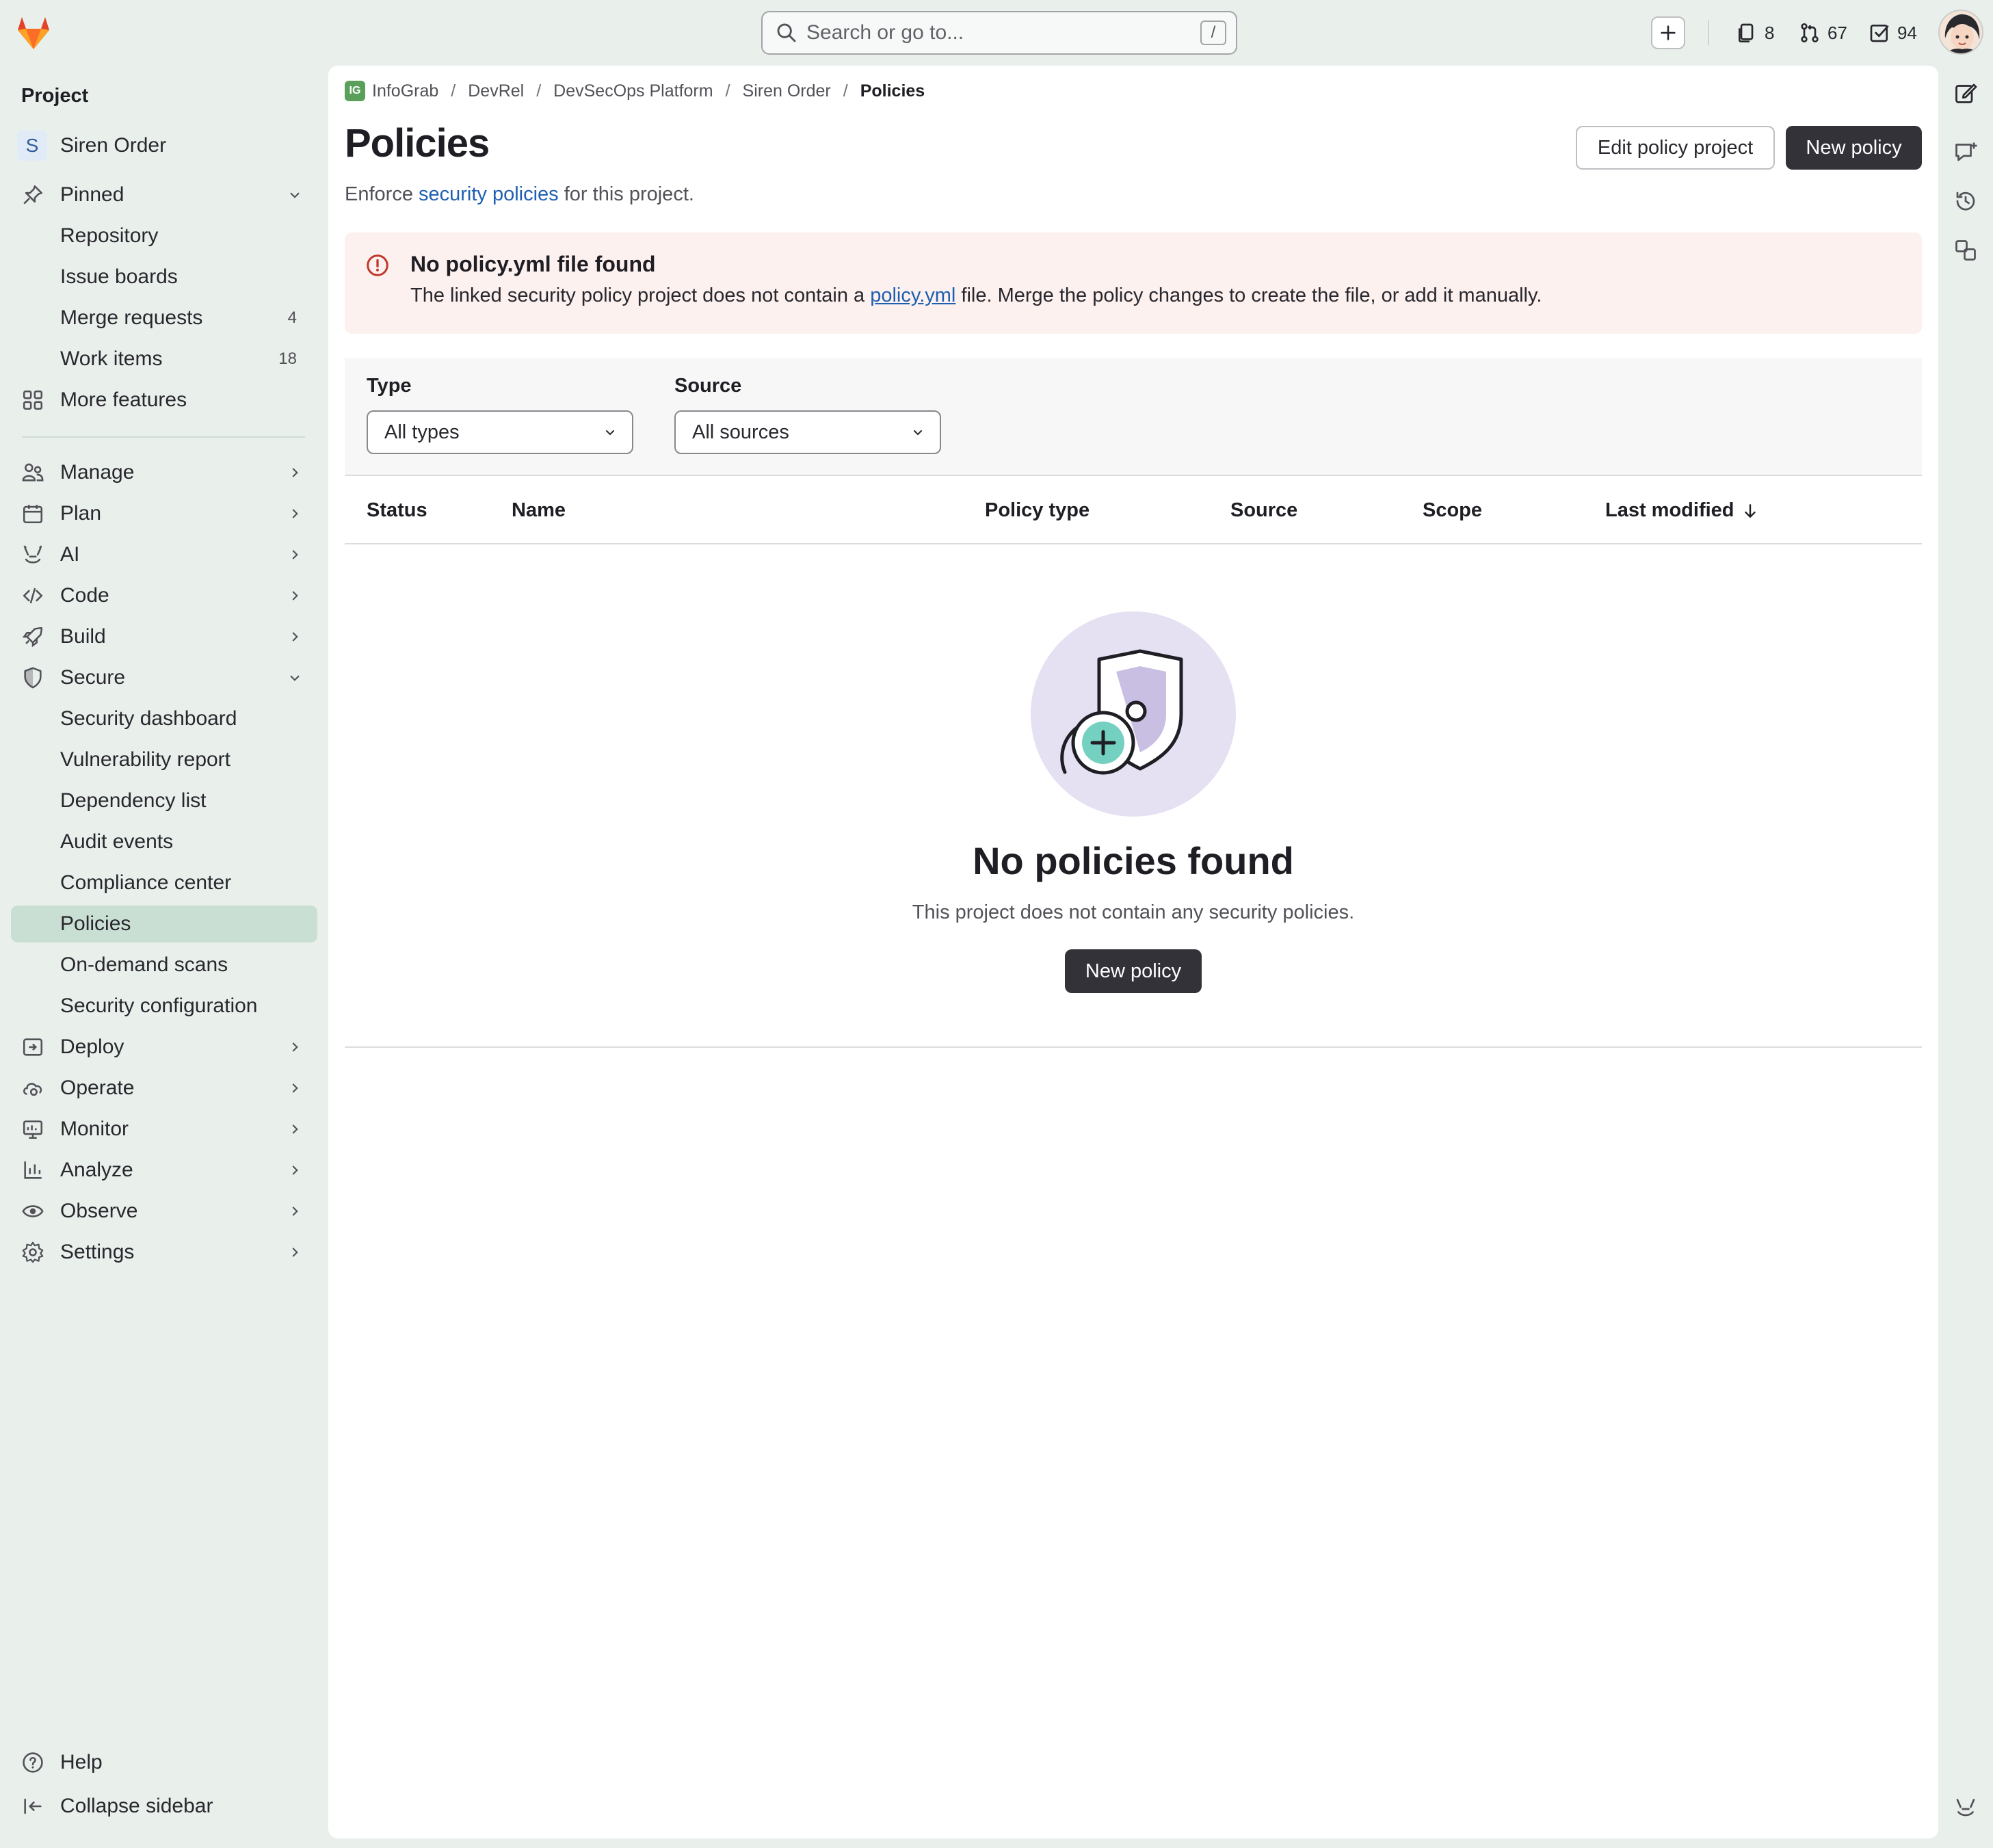 This screenshot has height=1848, width=1993. Describe the element at coordinates (405, 91) in the screenshot. I see `breadcrumb-item: InfoGrab` at that location.